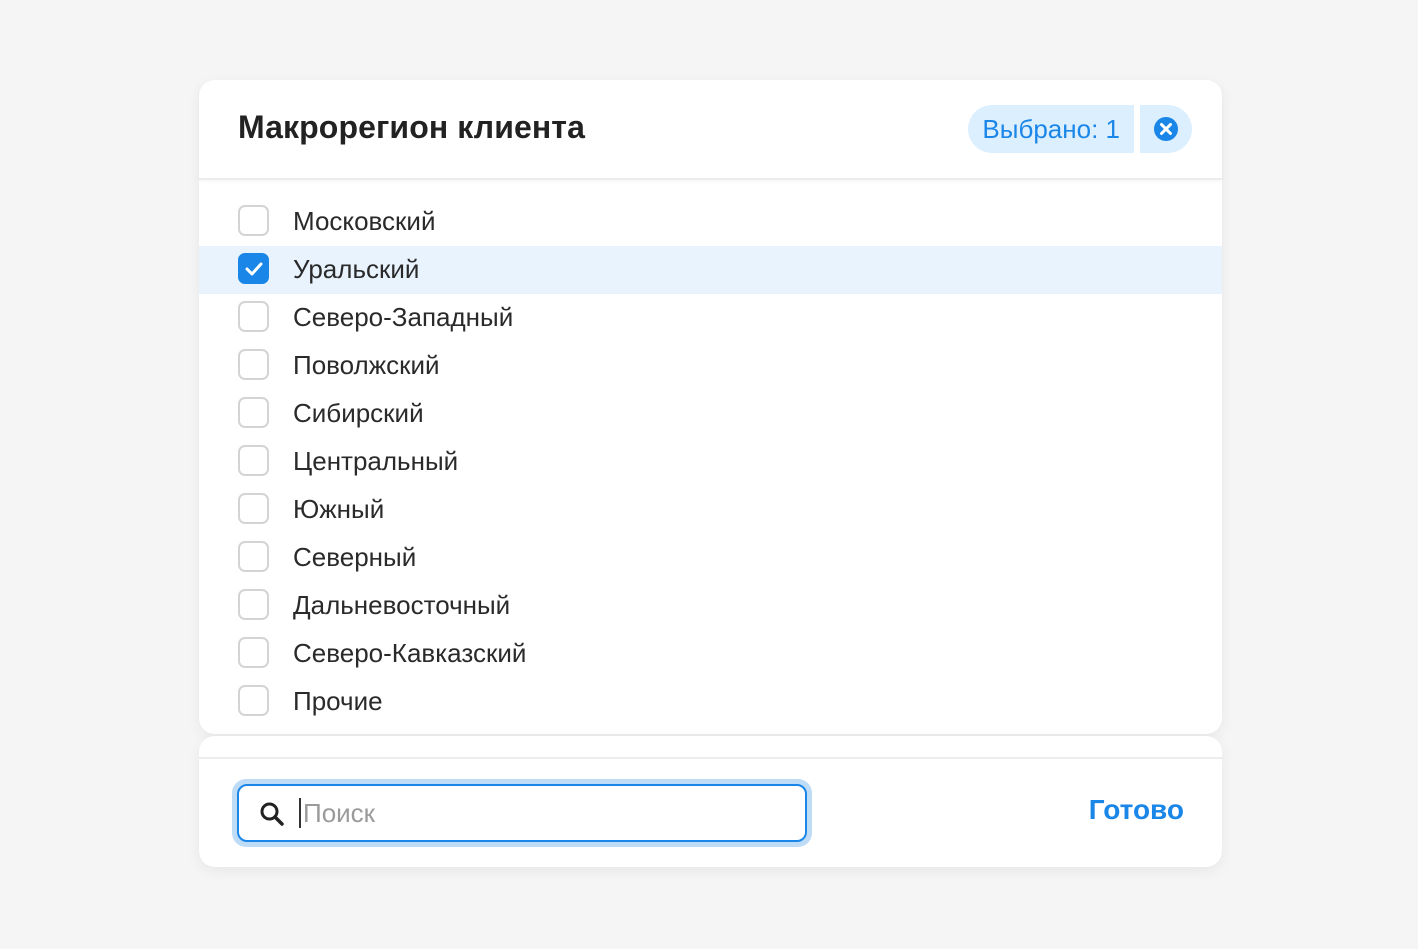 The width and height of the screenshot is (1418, 949). Describe the element at coordinates (356, 269) in the screenshot. I see `option-label: Уральский` at that location.